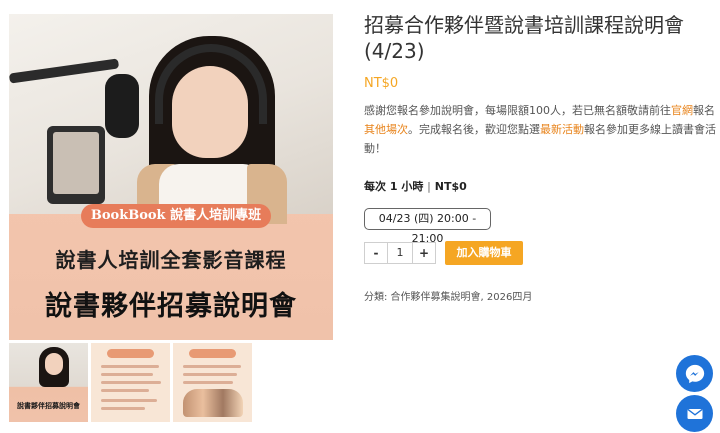  Describe the element at coordinates (562, 129) in the screenshot. I see `latest-events-link: 最新活動` at that location.